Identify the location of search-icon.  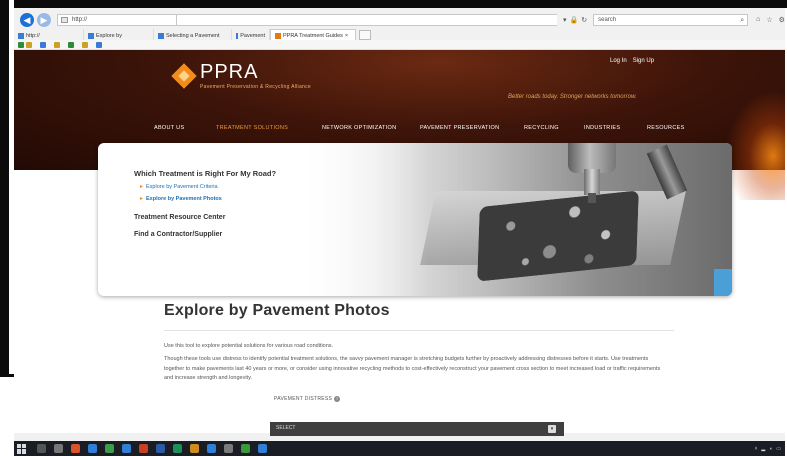
(41, 448).